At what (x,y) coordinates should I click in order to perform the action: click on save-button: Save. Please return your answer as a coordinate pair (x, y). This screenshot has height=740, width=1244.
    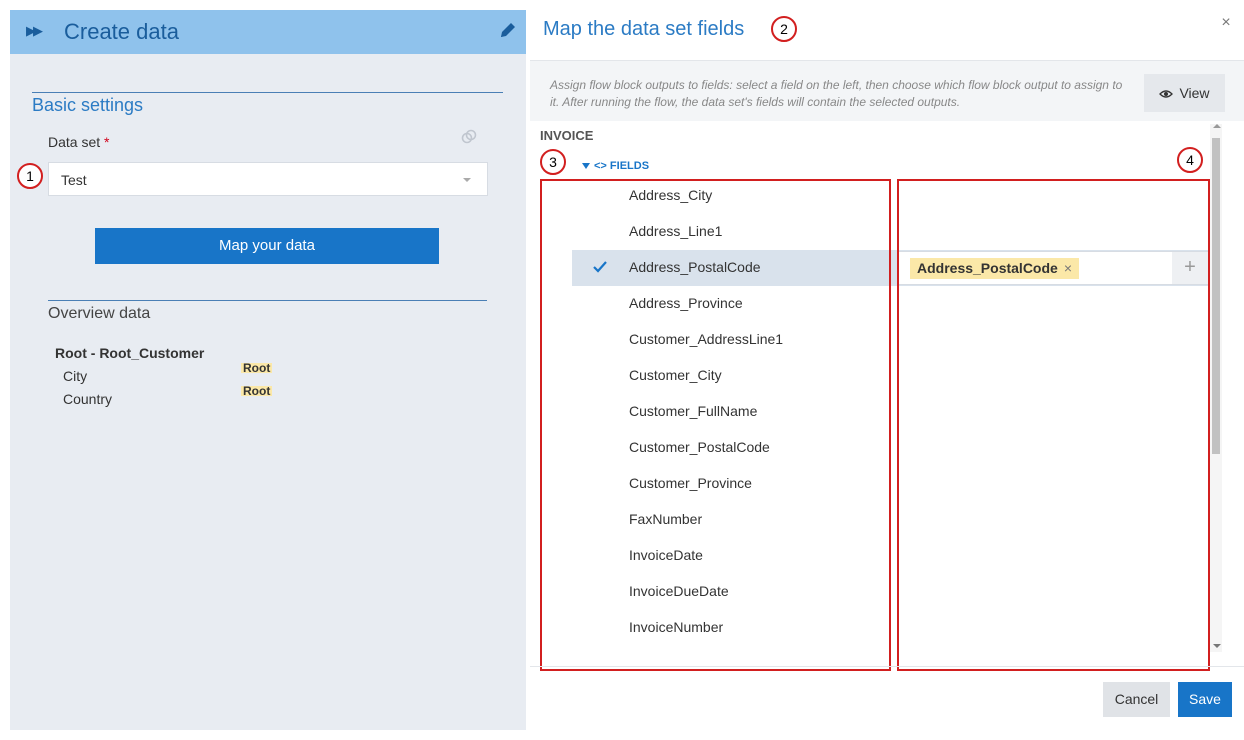
    Looking at the image, I should click on (1205, 699).